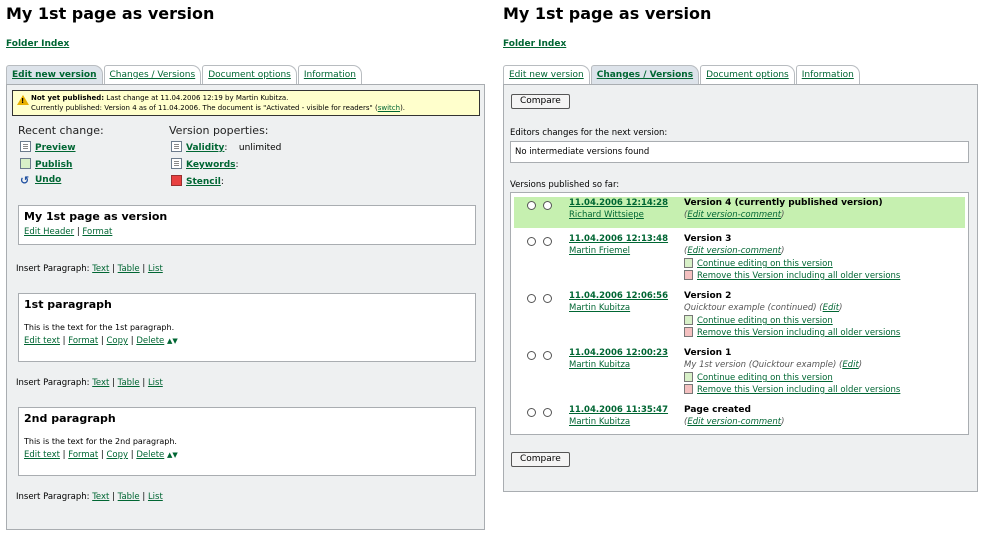  I want to click on version-date-link: 11.04.2006 12:06:56, so click(618, 296).